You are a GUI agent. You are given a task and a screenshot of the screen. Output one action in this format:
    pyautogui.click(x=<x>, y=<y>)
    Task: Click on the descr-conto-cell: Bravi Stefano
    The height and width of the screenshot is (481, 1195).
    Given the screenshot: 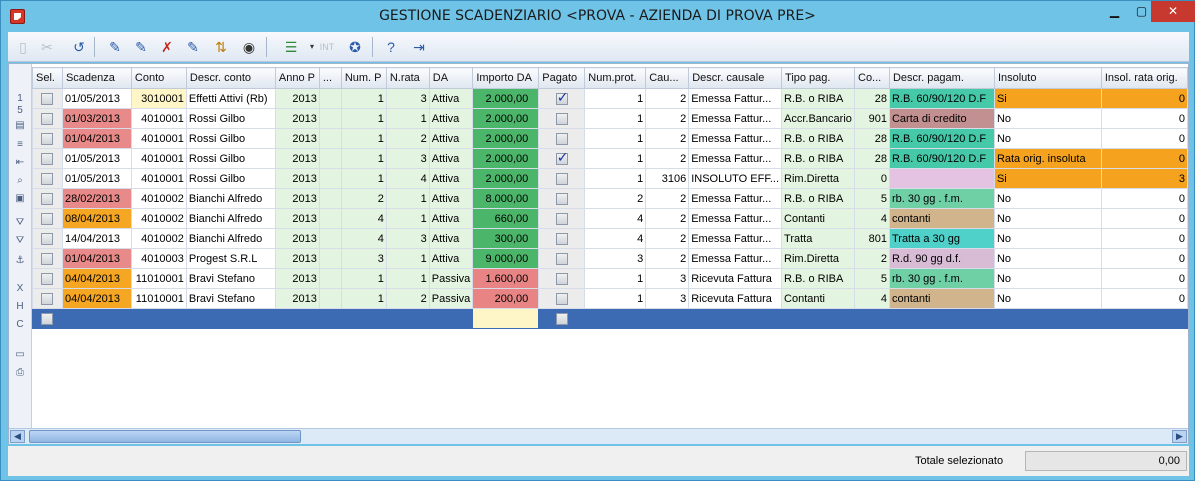 What is the action you would take?
    pyautogui.click(x=230, y=298)
    